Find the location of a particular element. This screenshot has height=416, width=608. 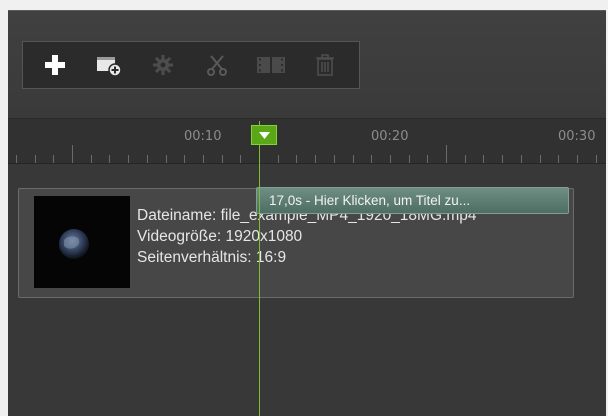

clip-video-size: Videogröße: 1920x1080 is located at coordinates (220, 236).